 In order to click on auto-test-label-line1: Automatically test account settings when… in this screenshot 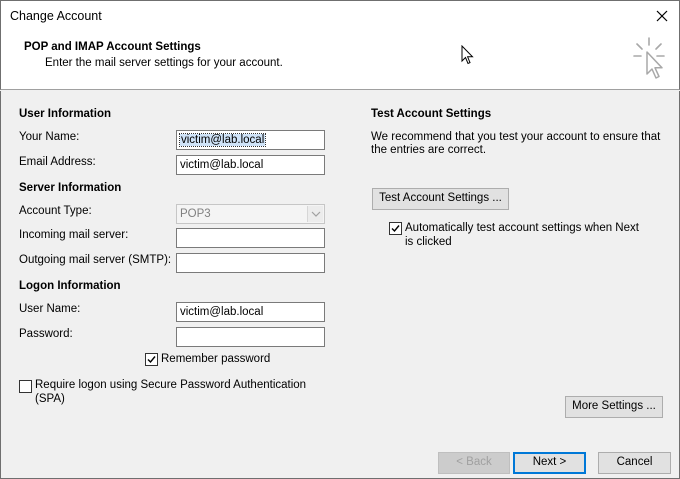, I will do `click(522, 228)`.